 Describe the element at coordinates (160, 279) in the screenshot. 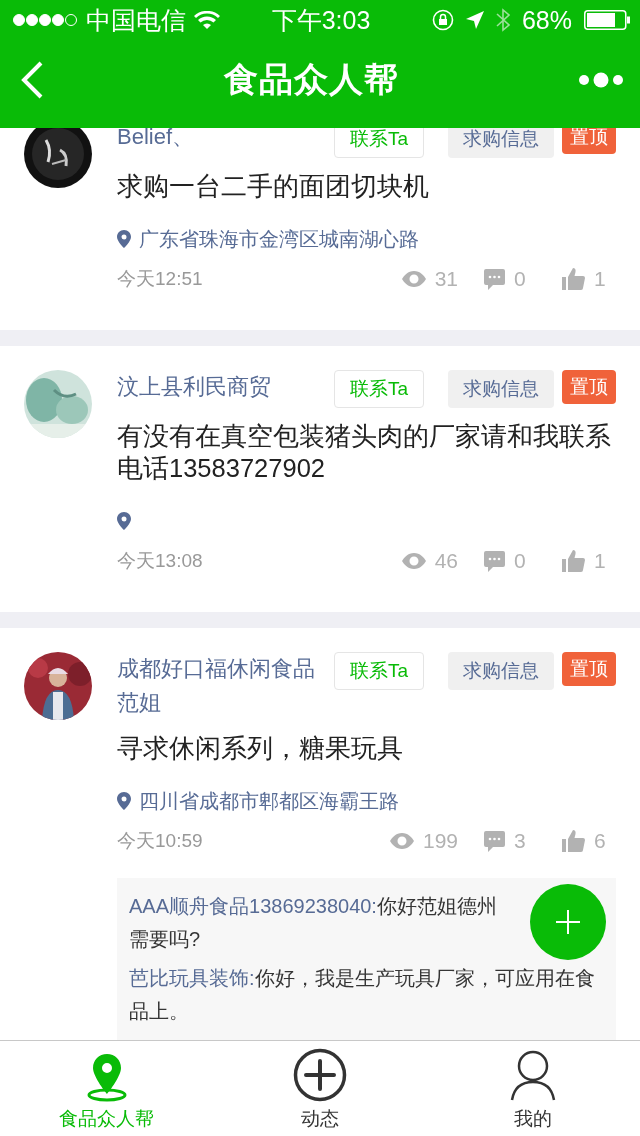

I see `post-time: 今天12:51` at that location.